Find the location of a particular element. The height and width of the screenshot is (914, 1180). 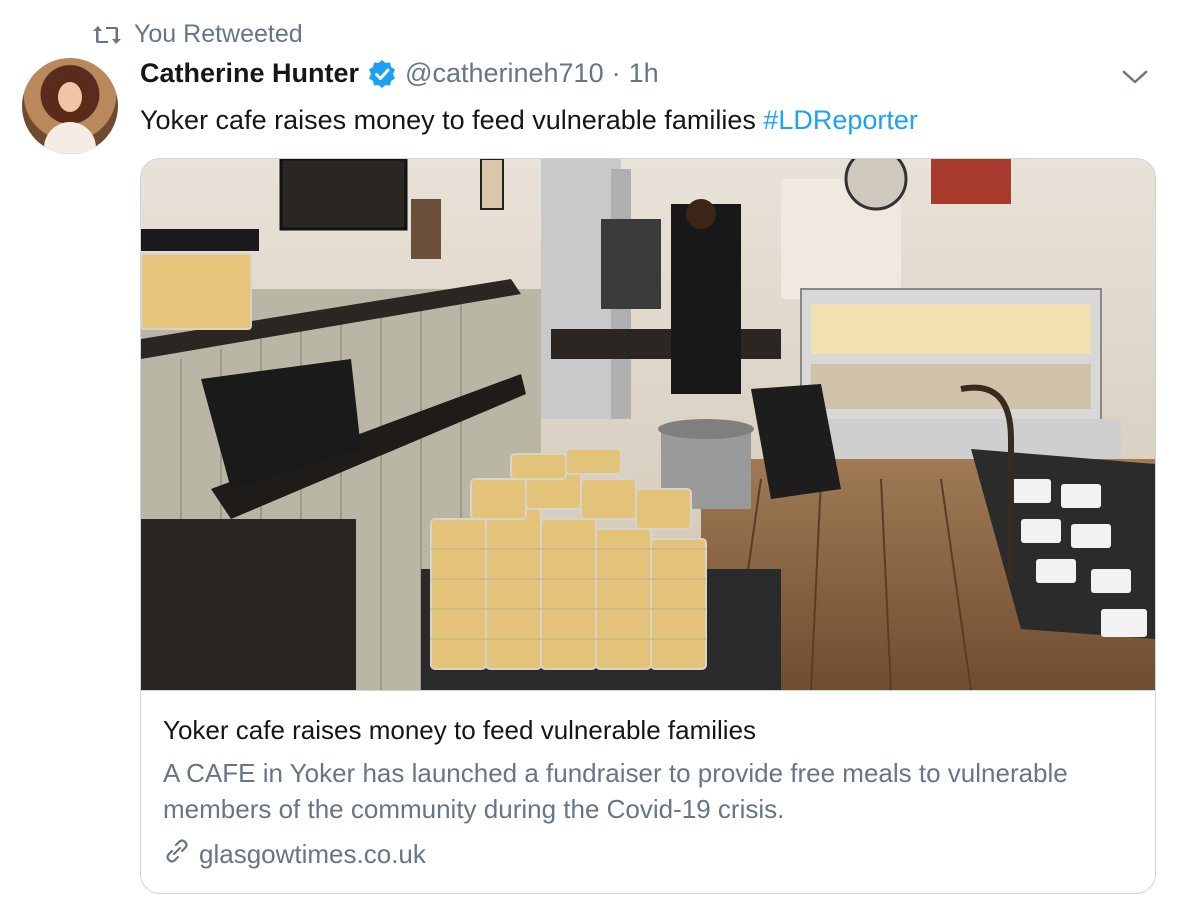

author-handle: @catherineh710 is located at coordinates (504, 73).